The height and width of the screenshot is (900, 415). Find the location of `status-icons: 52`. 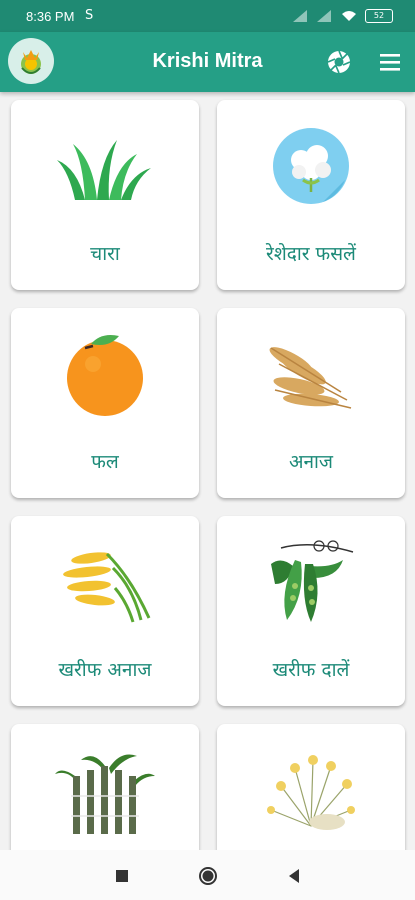

status-icons: 52 is located at coordinates (343, 16).